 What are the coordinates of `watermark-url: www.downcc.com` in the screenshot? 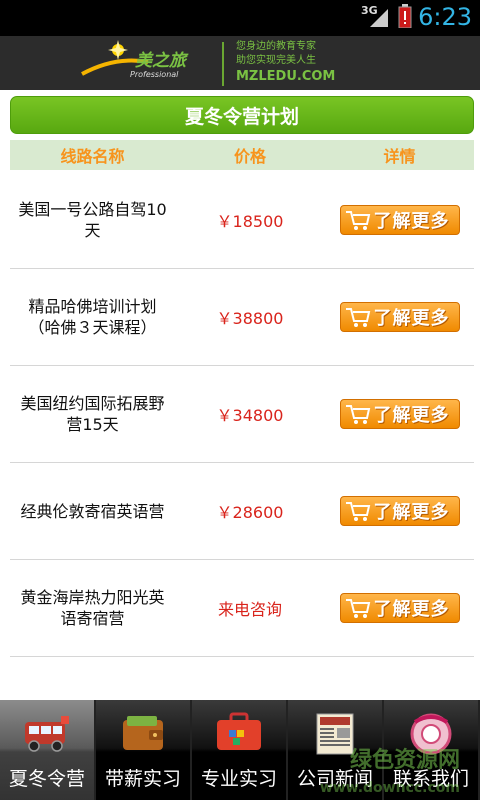 It's located at (389, 788).